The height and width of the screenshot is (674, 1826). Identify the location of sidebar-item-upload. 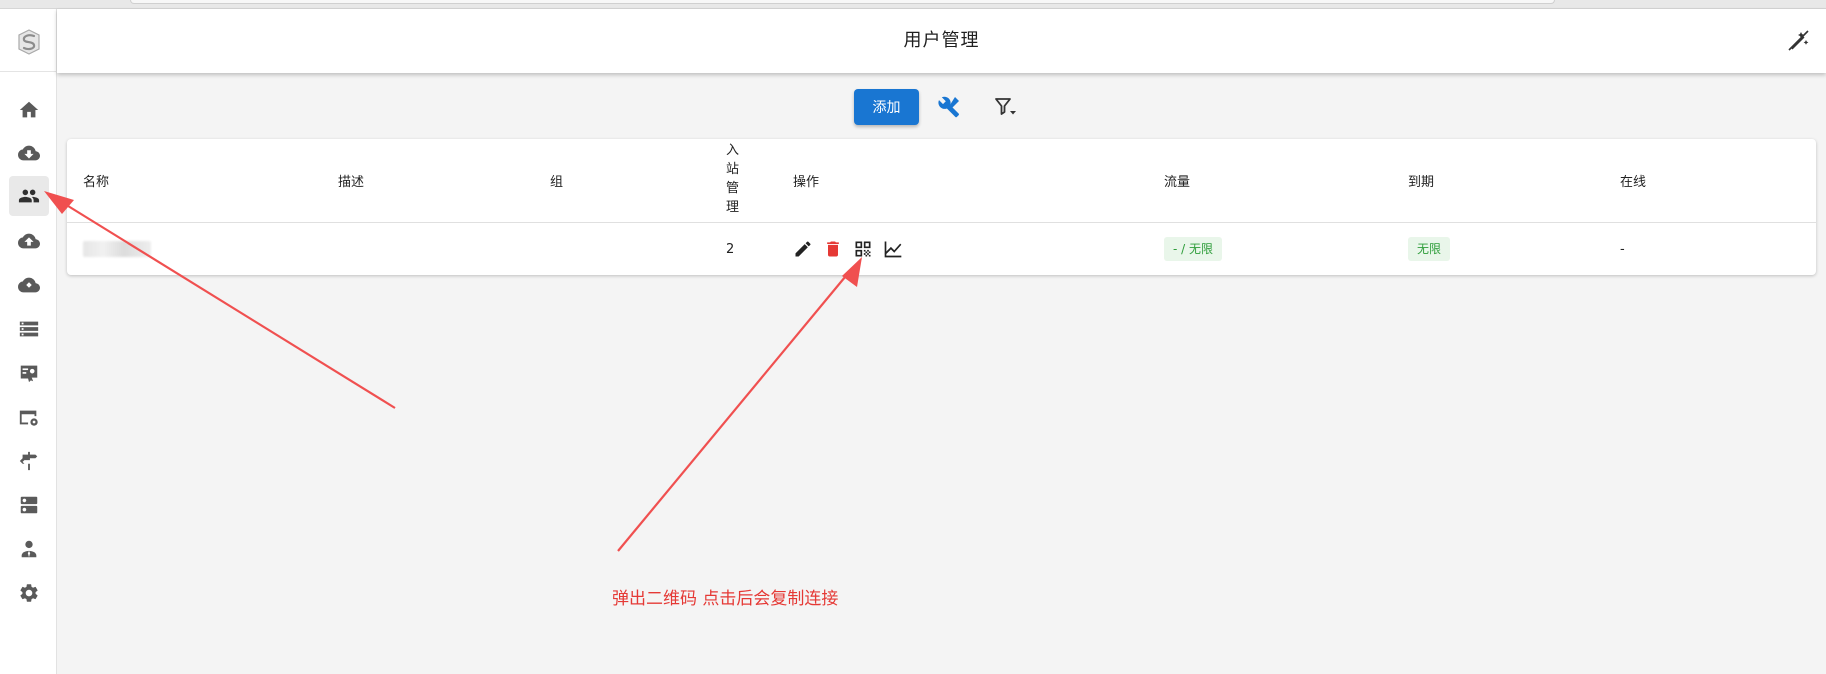
(29, 241).